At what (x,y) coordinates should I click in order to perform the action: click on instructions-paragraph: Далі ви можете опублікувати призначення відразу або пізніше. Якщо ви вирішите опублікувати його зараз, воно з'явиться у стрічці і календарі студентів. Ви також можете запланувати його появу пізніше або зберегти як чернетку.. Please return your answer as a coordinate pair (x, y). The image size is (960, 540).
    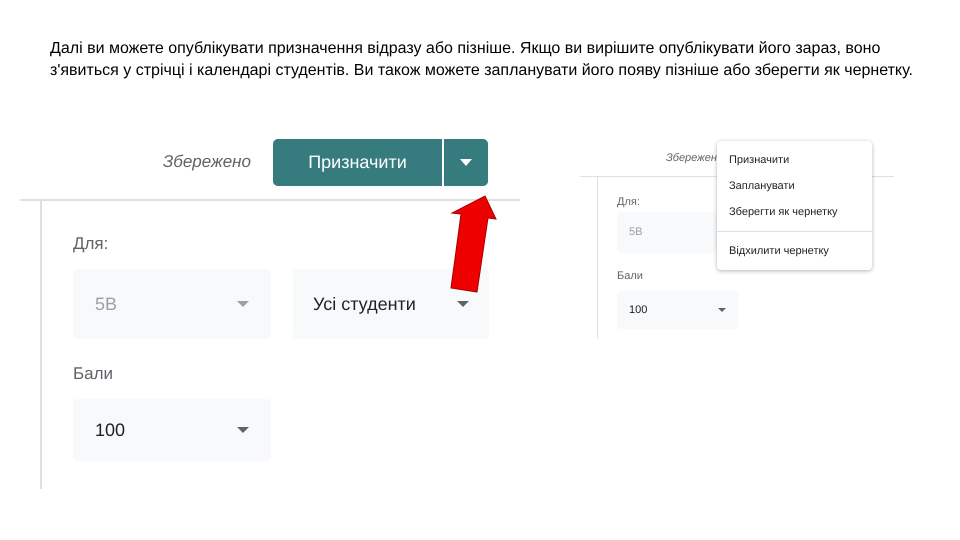
    Looking at the image, I should click on (482, 60).